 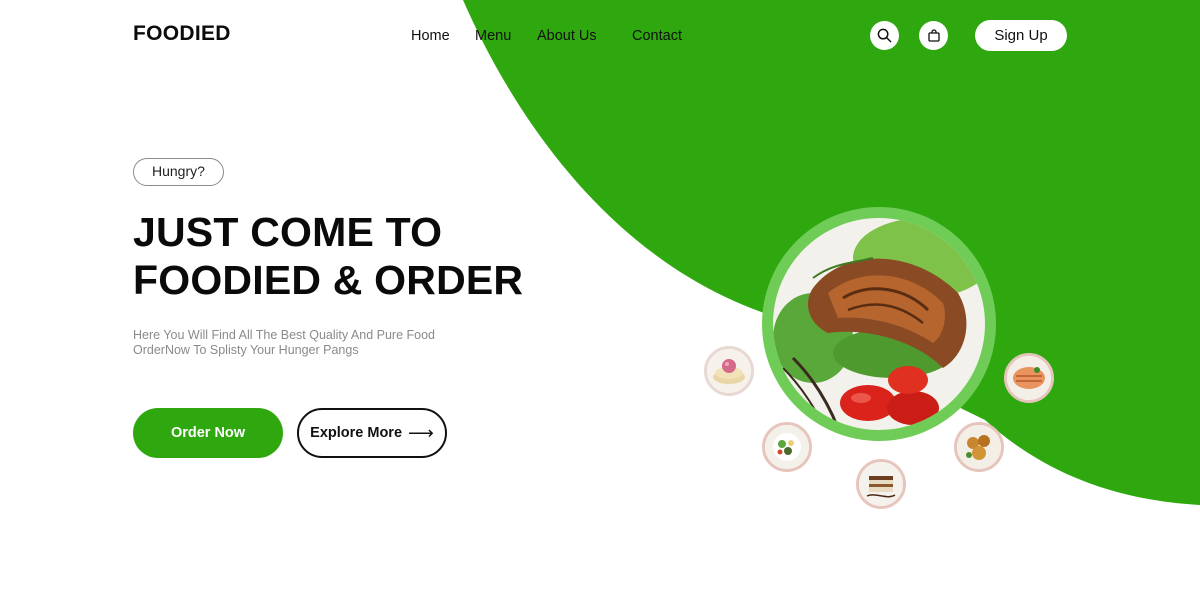 What do you see at coordinates (178, 172) in the screenshot?
I see `hungry-badge: Hungry?` at bounding box center [178, 172].